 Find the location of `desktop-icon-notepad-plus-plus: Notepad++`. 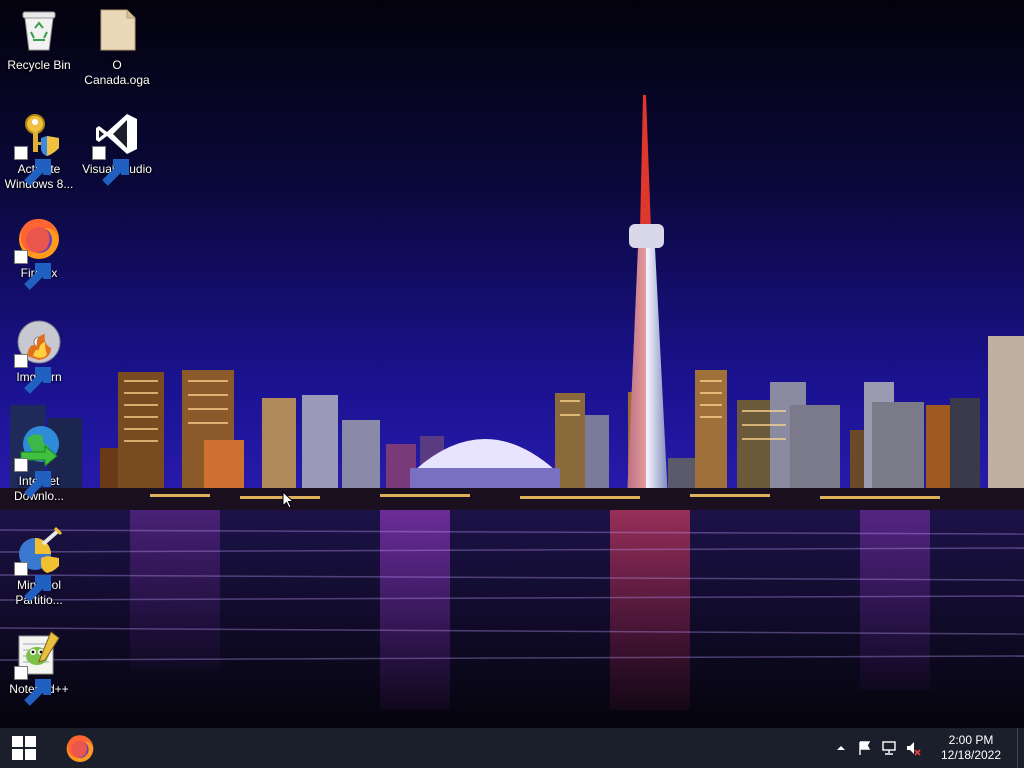

desktop-icon-notepad-plus-plus: Notepad++ is located at coordinates (39, 672).